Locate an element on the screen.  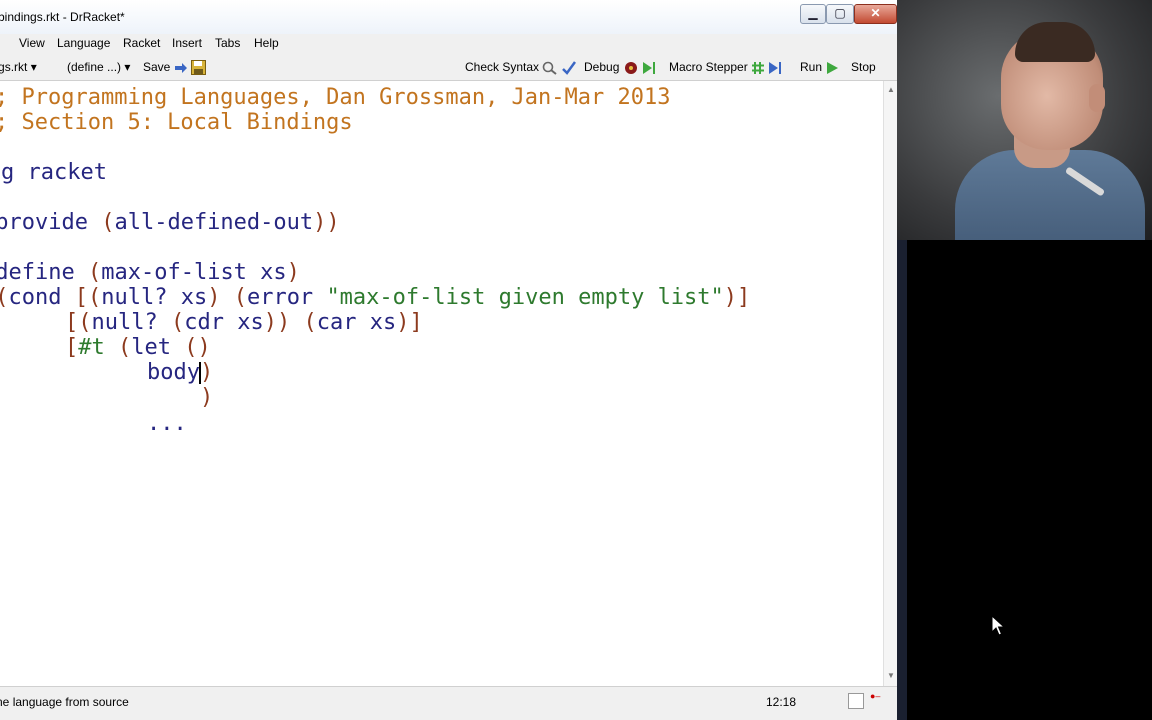
run-play-icon is located at coordinates (833, 67).